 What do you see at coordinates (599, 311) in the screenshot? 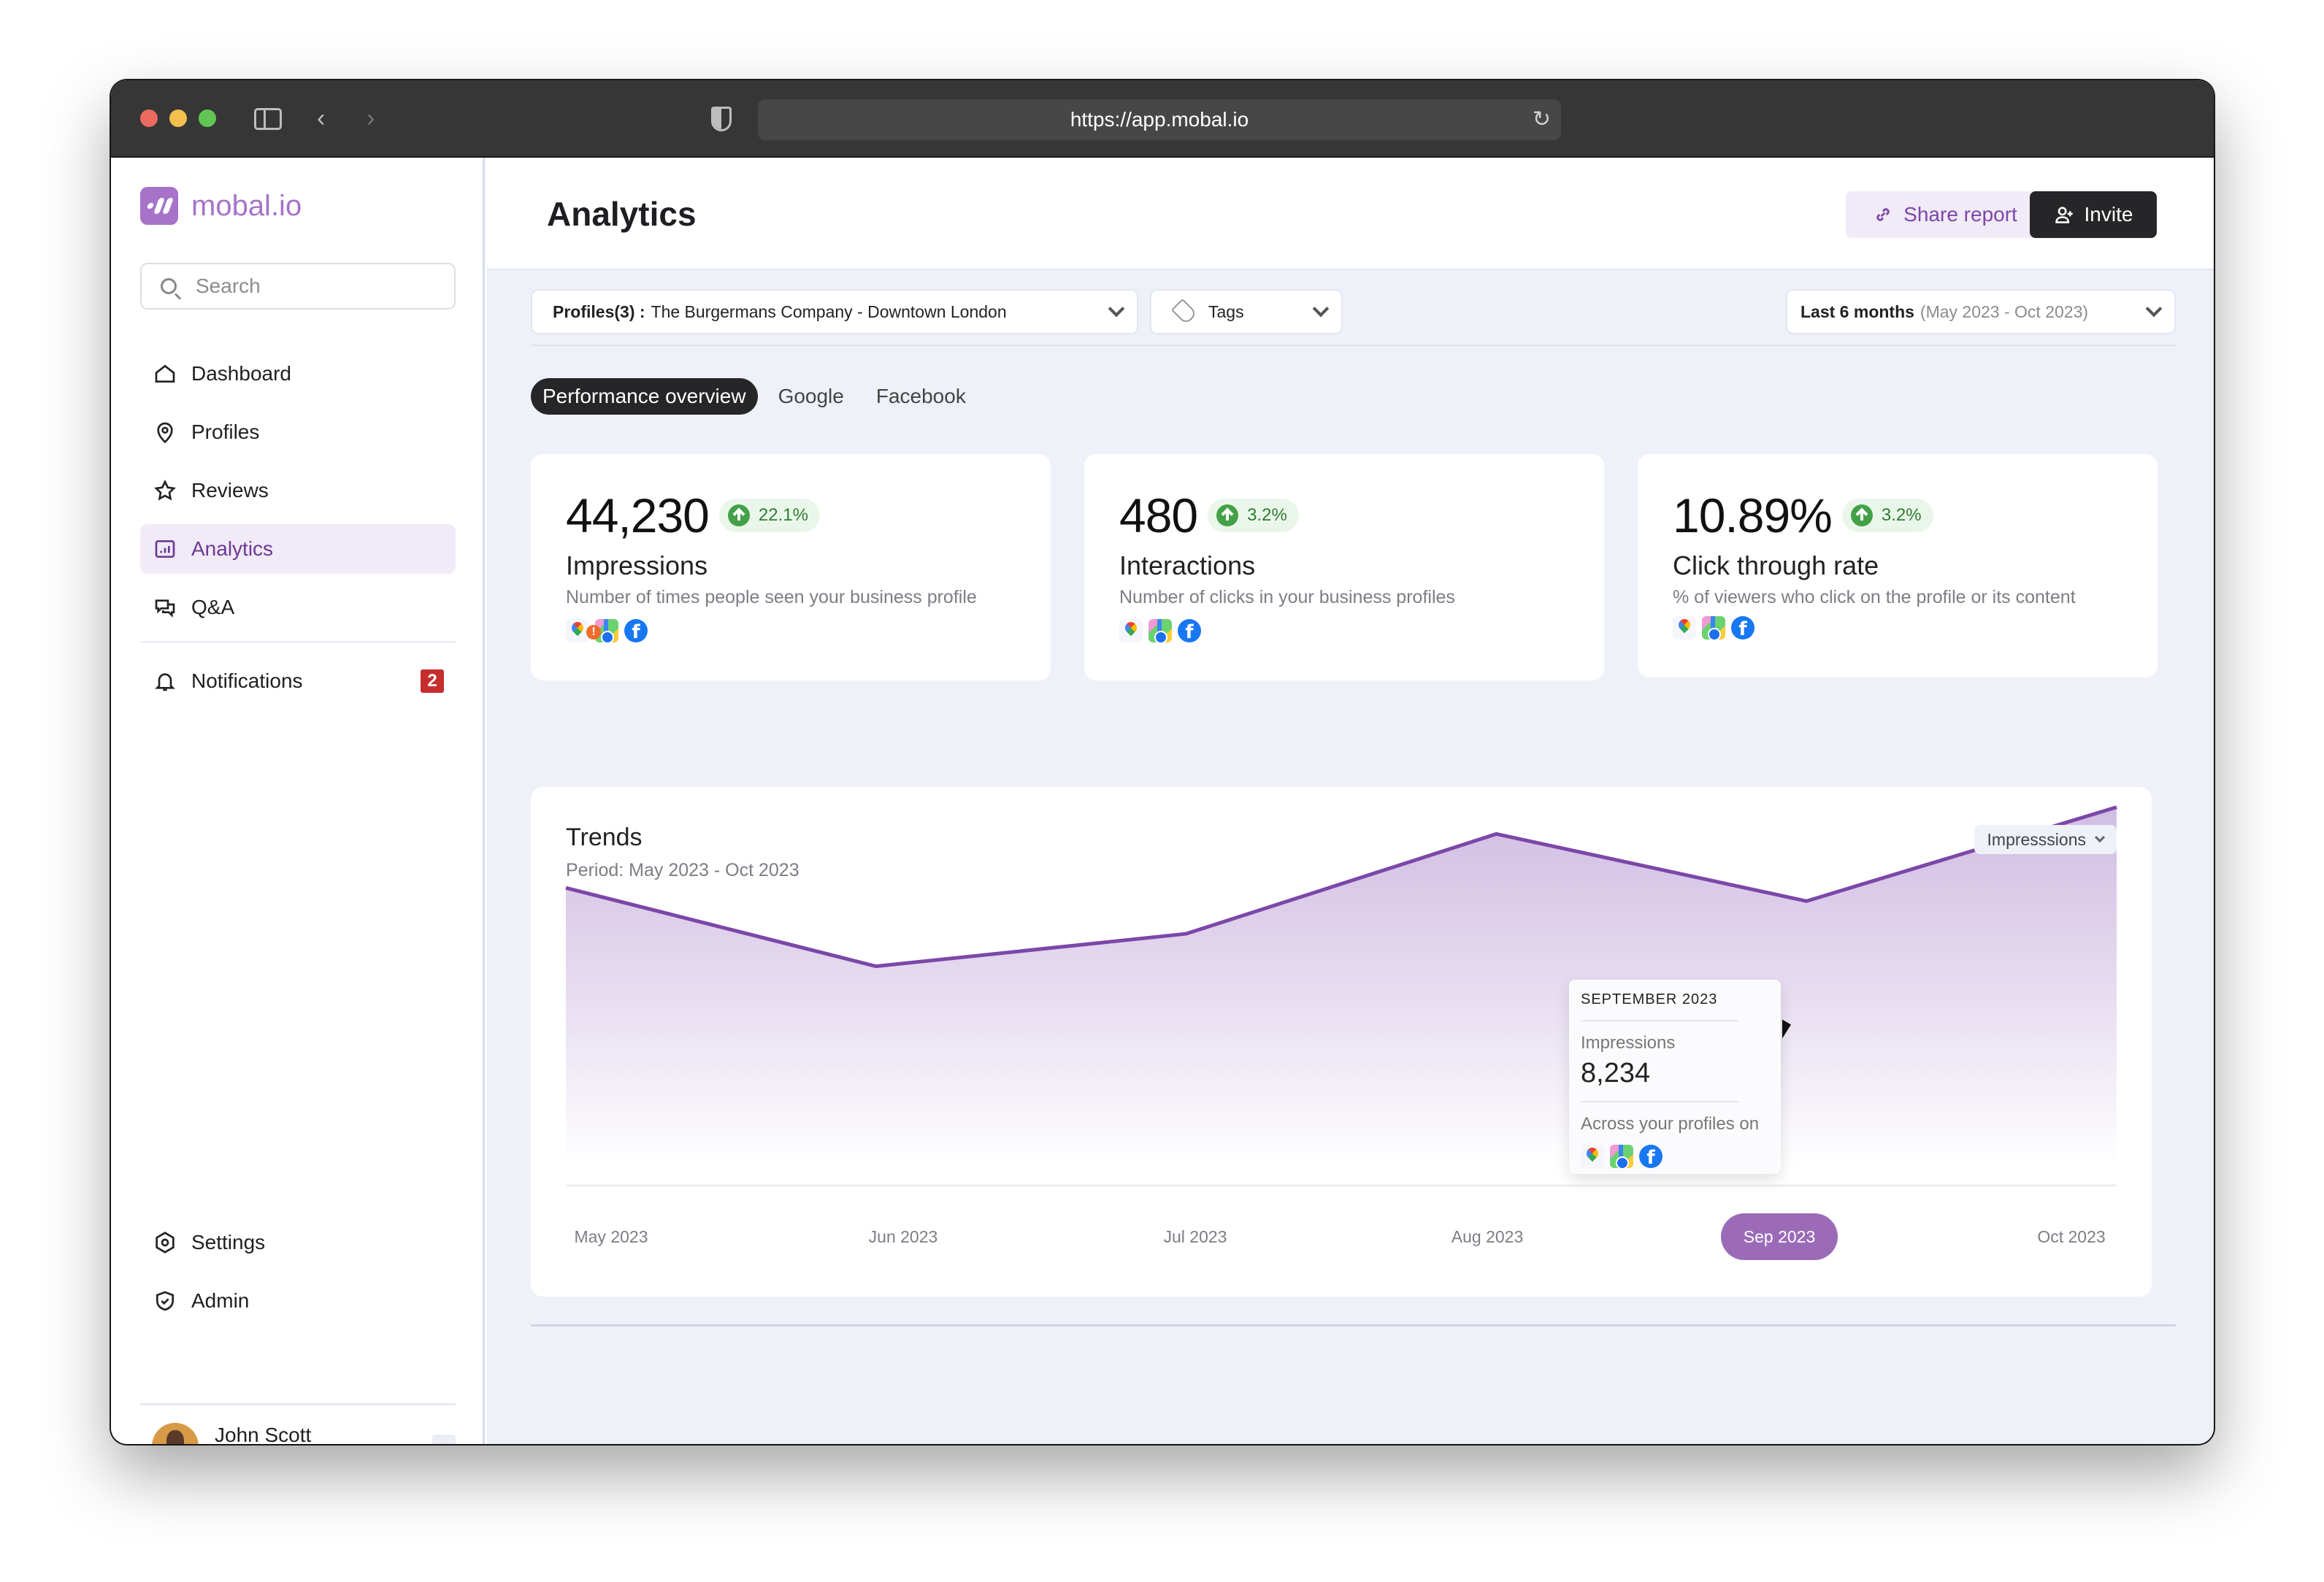
I see `profiles-filter-prefix: Profiles(3) :` at bounding box center [599, 311].